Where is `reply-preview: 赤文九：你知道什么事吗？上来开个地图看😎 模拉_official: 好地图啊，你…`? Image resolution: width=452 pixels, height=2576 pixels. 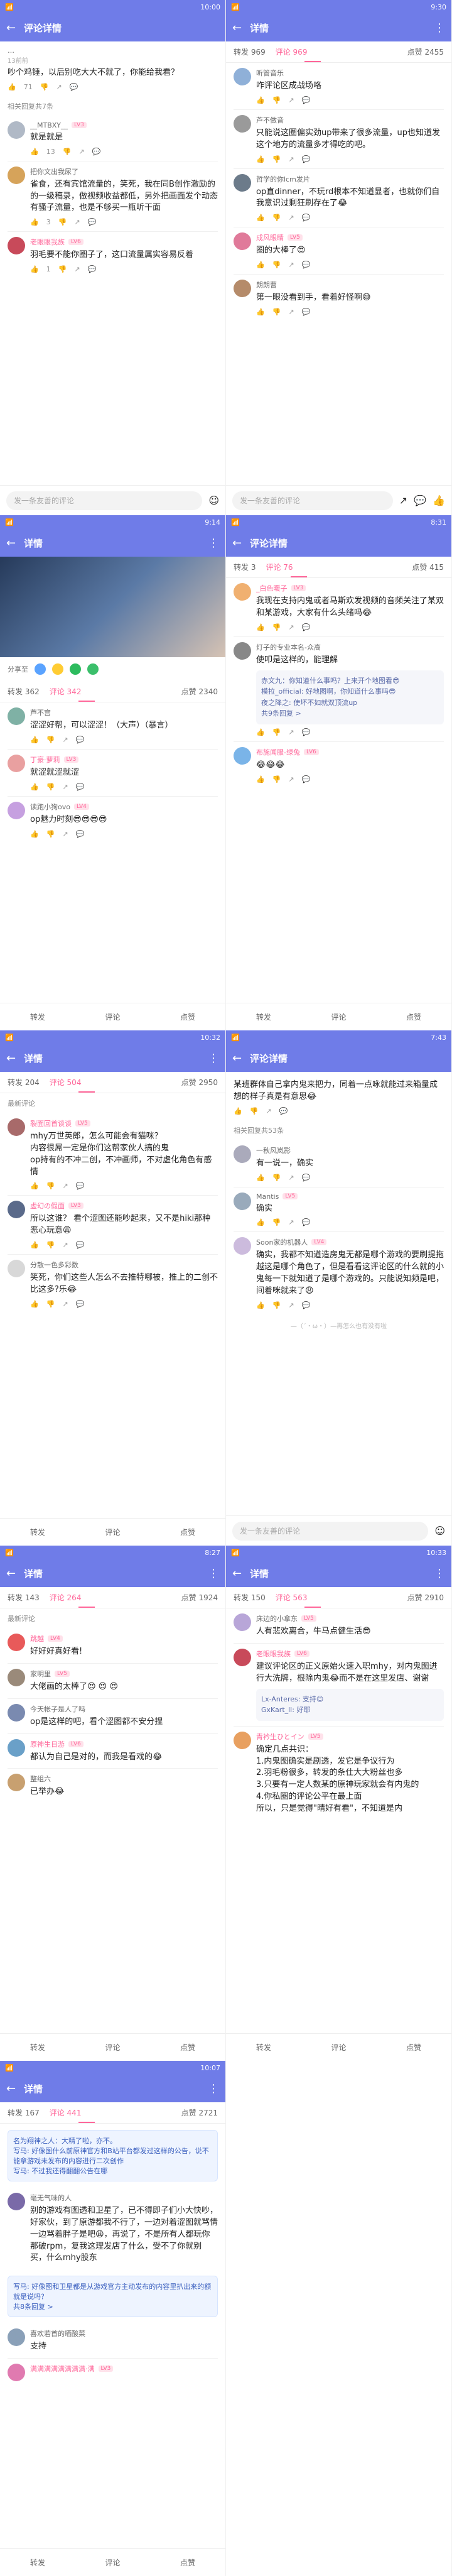
reply-preview: 赤文九：你知道什么事吗？上来开个地图看😎 模拉_official: 好地图啊，你… is located at coordinates (350, 697).